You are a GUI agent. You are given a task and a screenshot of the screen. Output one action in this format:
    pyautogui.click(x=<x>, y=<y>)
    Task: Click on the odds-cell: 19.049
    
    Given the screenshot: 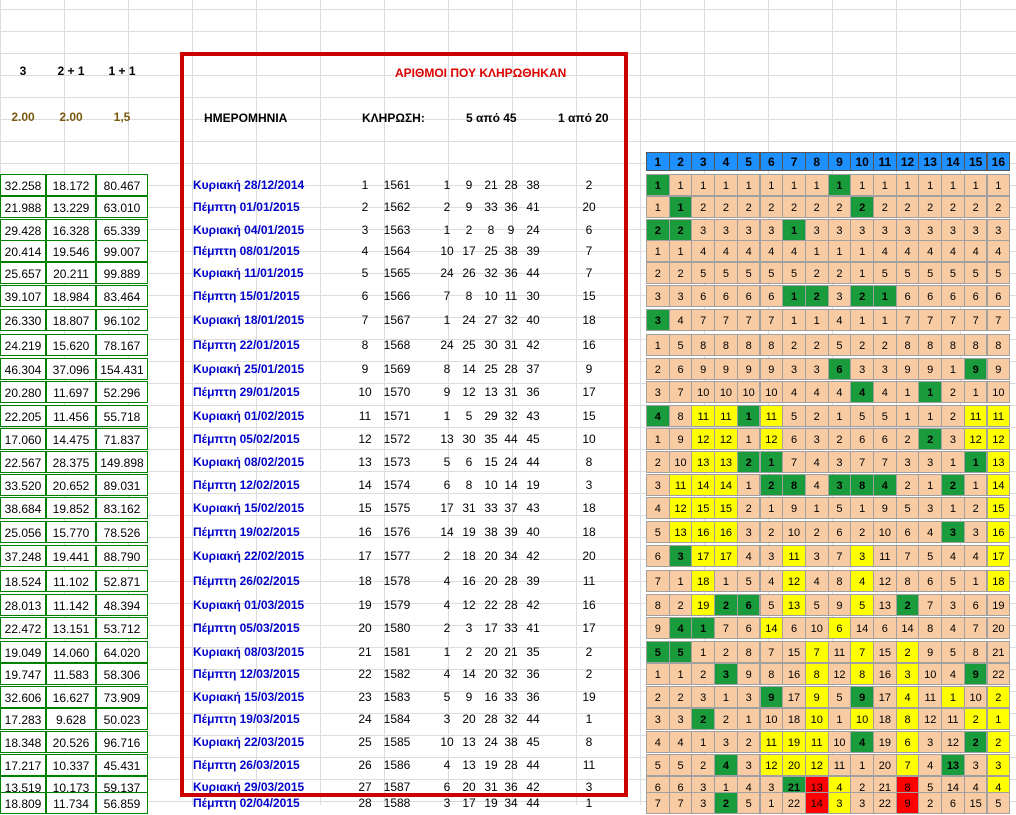 What is the action you would take?
    pyautogui.click(x=23, y=652)
    